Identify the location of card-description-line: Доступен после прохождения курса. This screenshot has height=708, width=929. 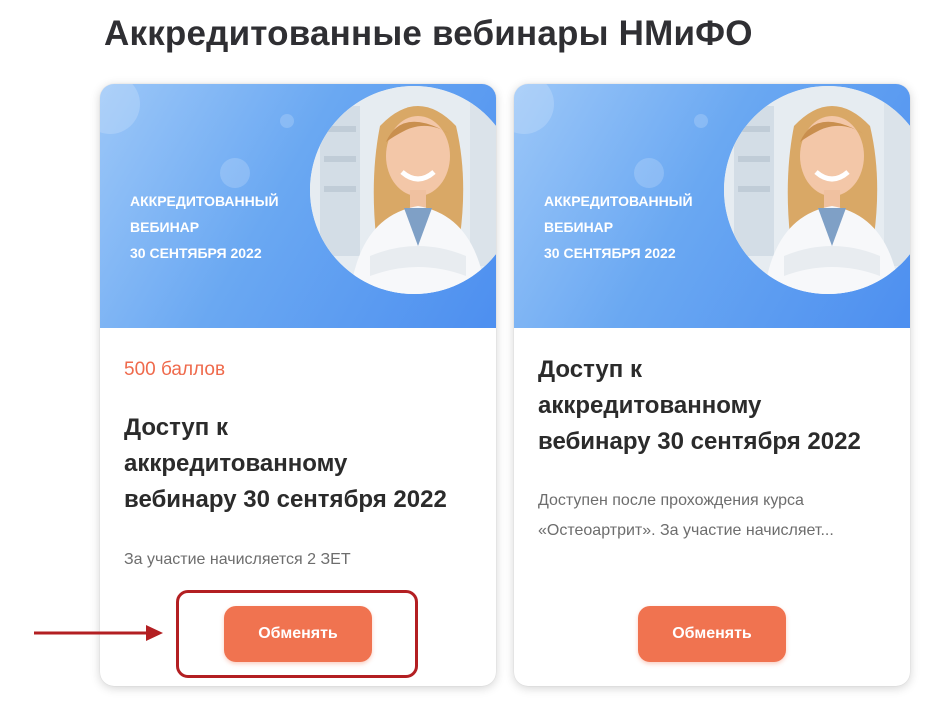
(671, 500).